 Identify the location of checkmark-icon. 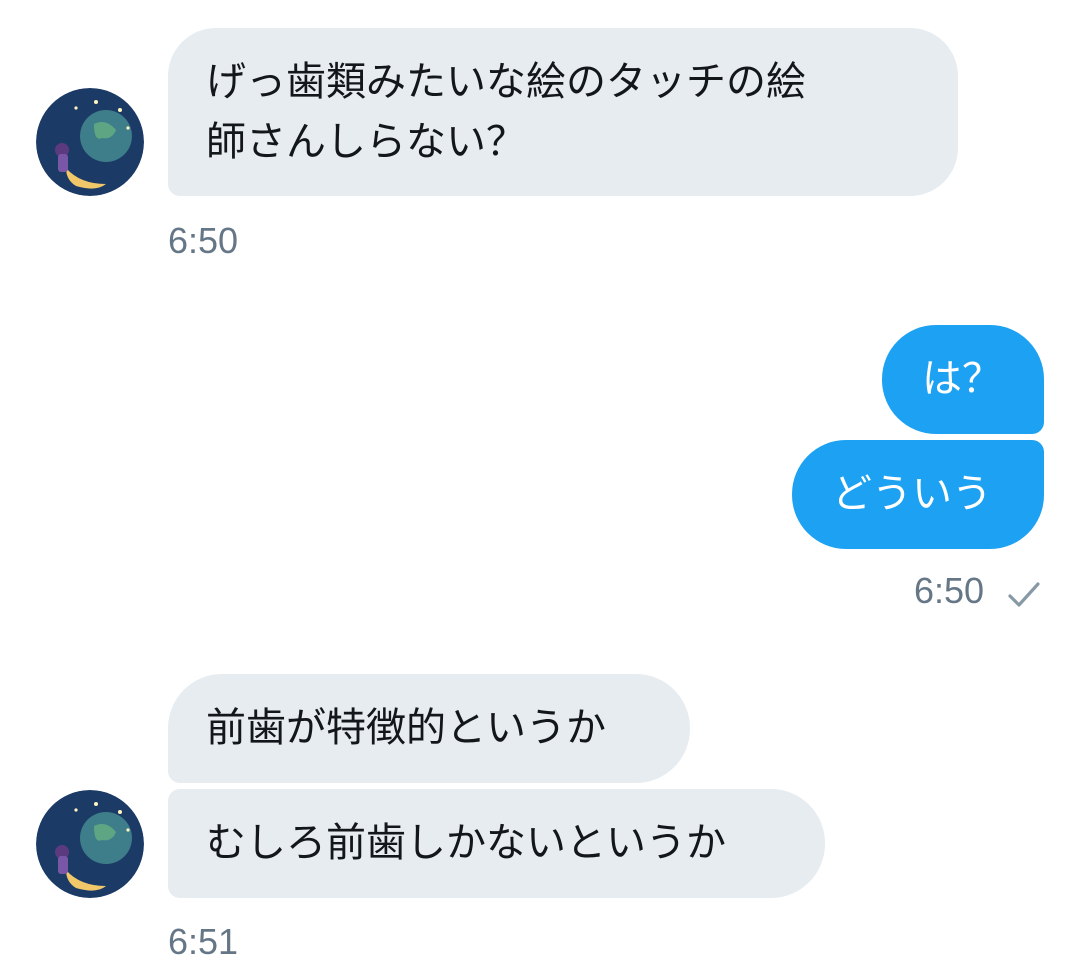
(1024, 594).